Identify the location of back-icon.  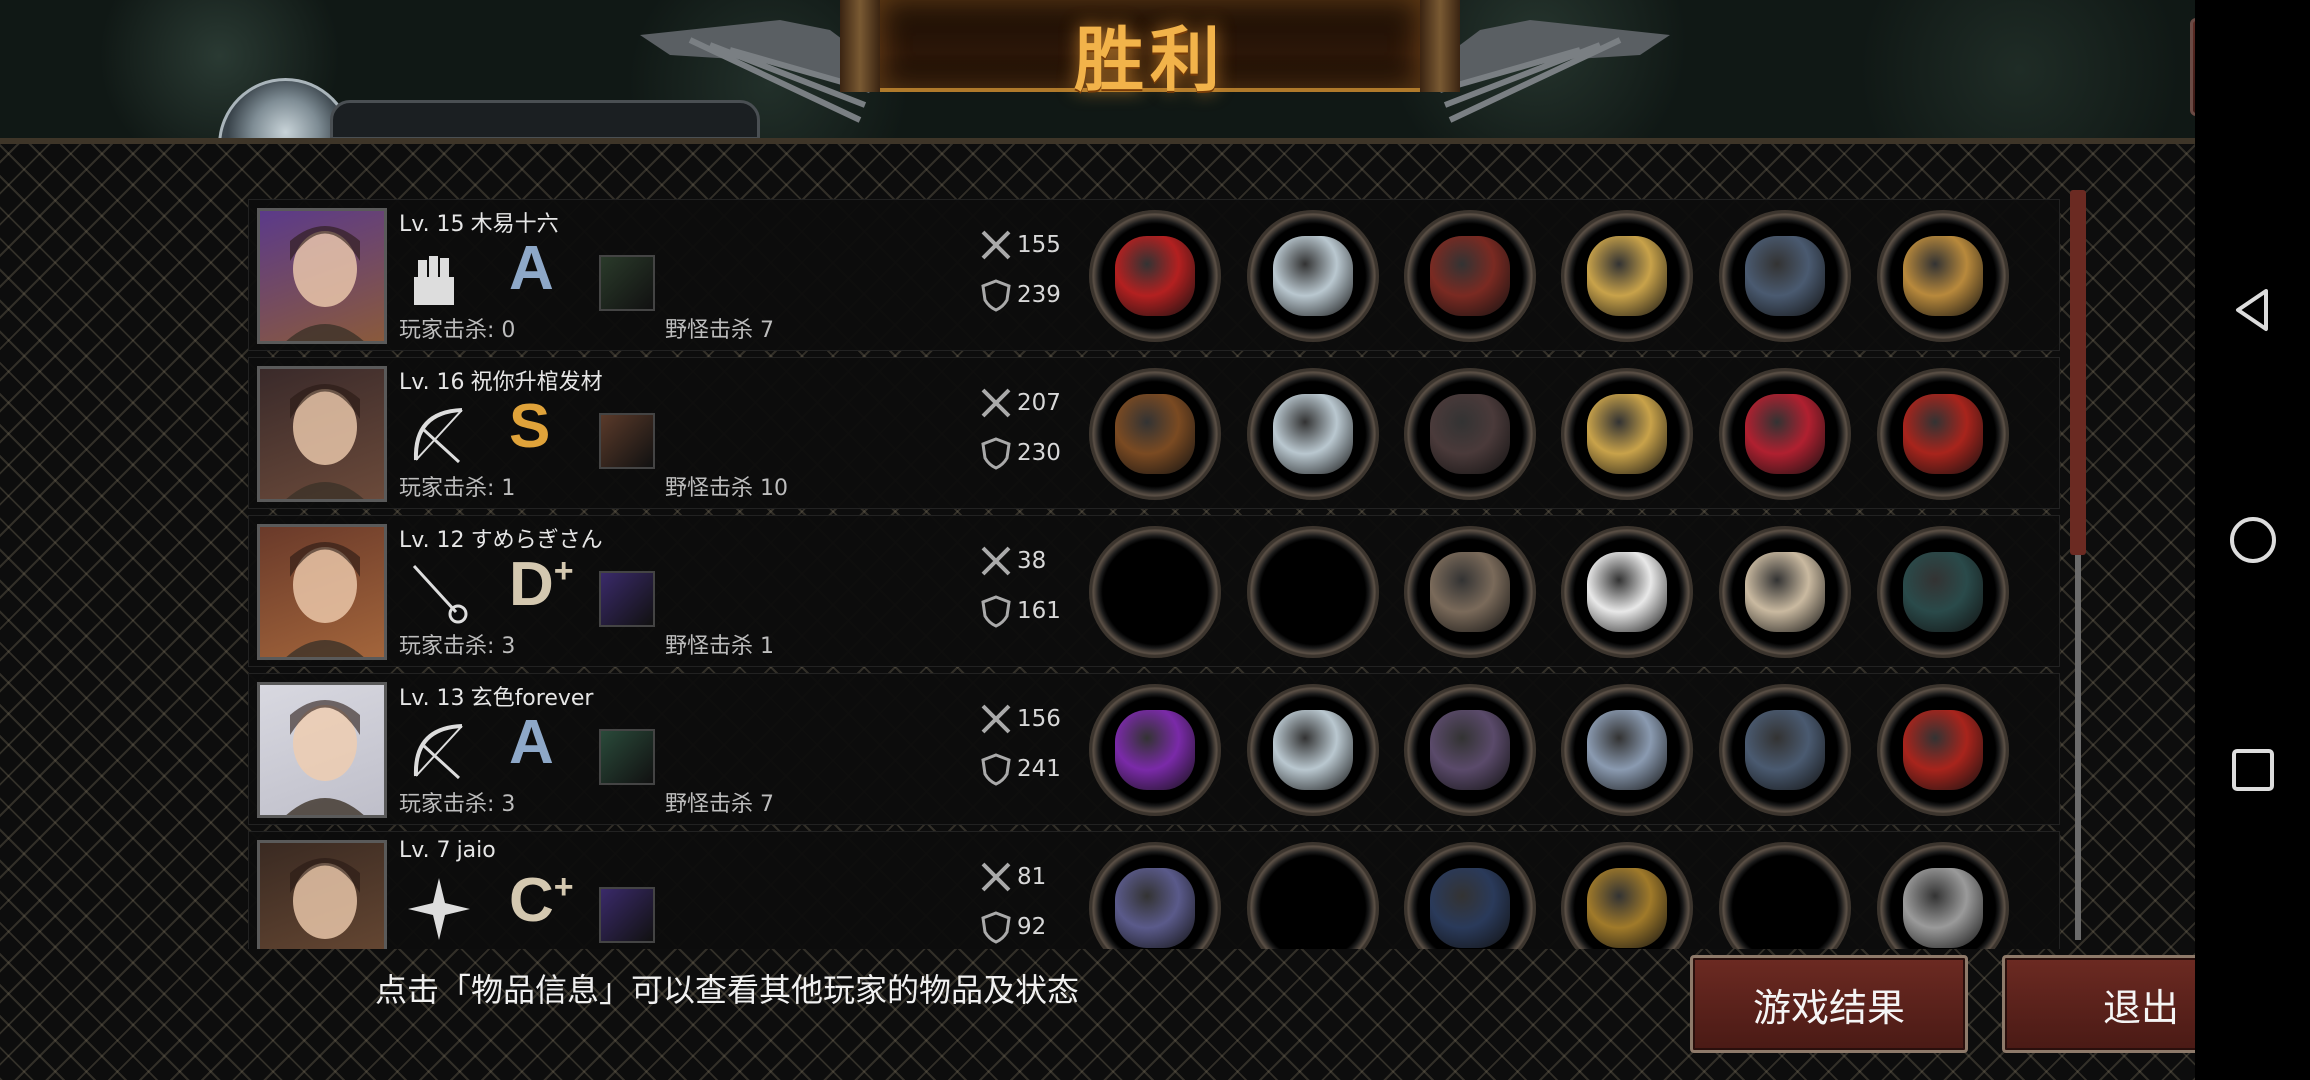
(2253, 310).